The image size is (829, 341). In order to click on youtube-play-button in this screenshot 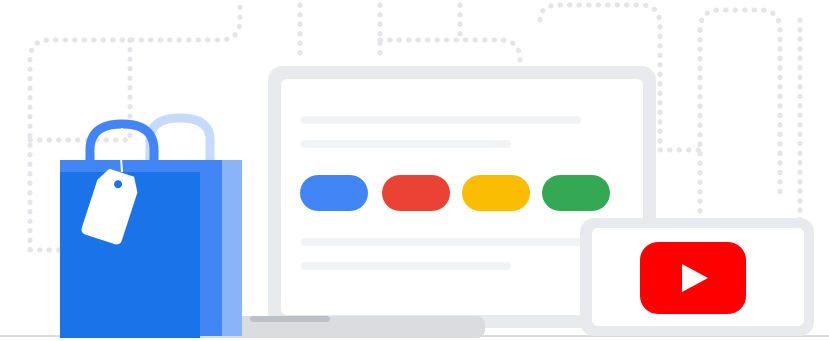, I will do `click(693, 278)`.